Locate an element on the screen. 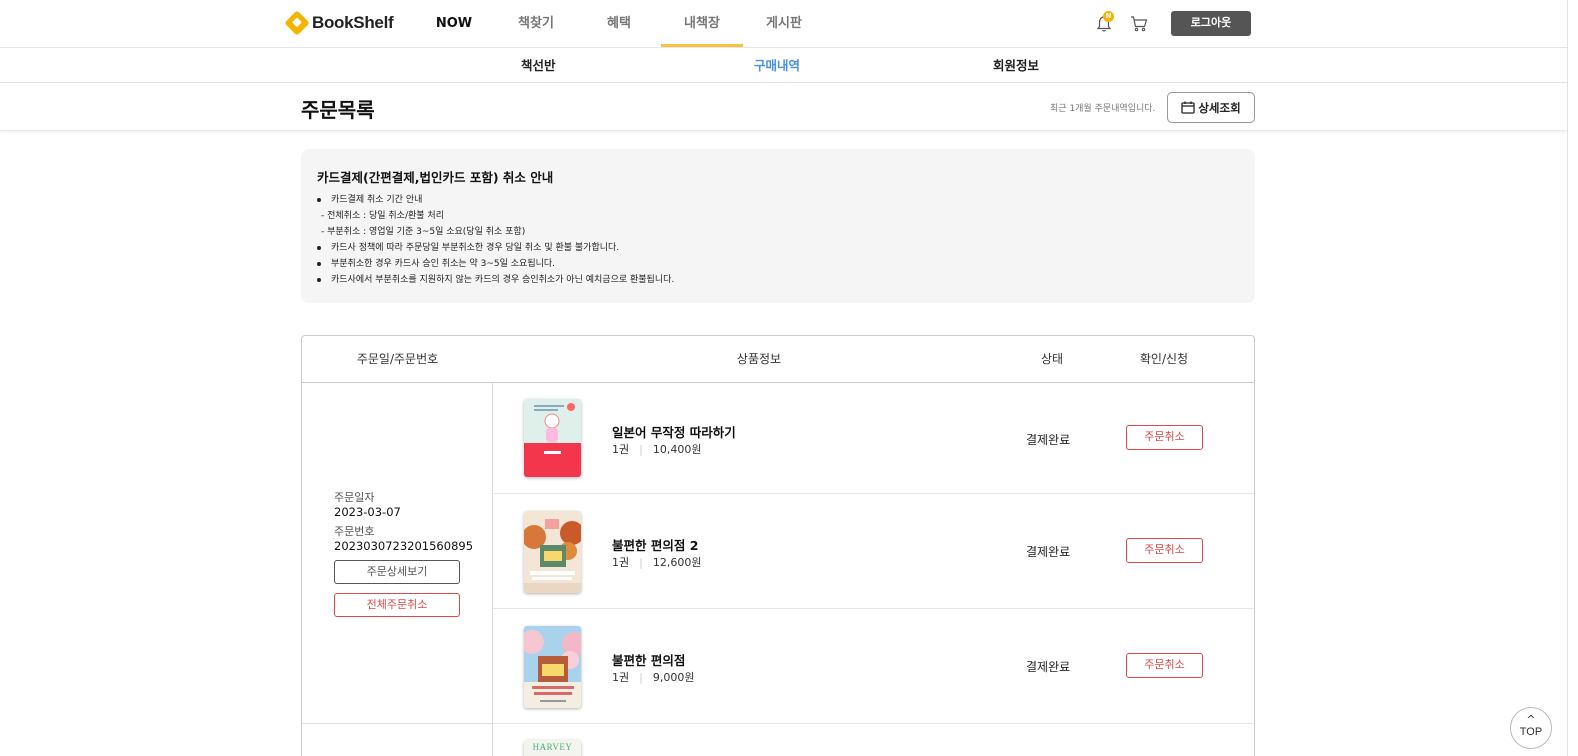 This screenshot has height=756, width=1578. book-title: 불편한 편의점 is located at coordinates (648, 659).